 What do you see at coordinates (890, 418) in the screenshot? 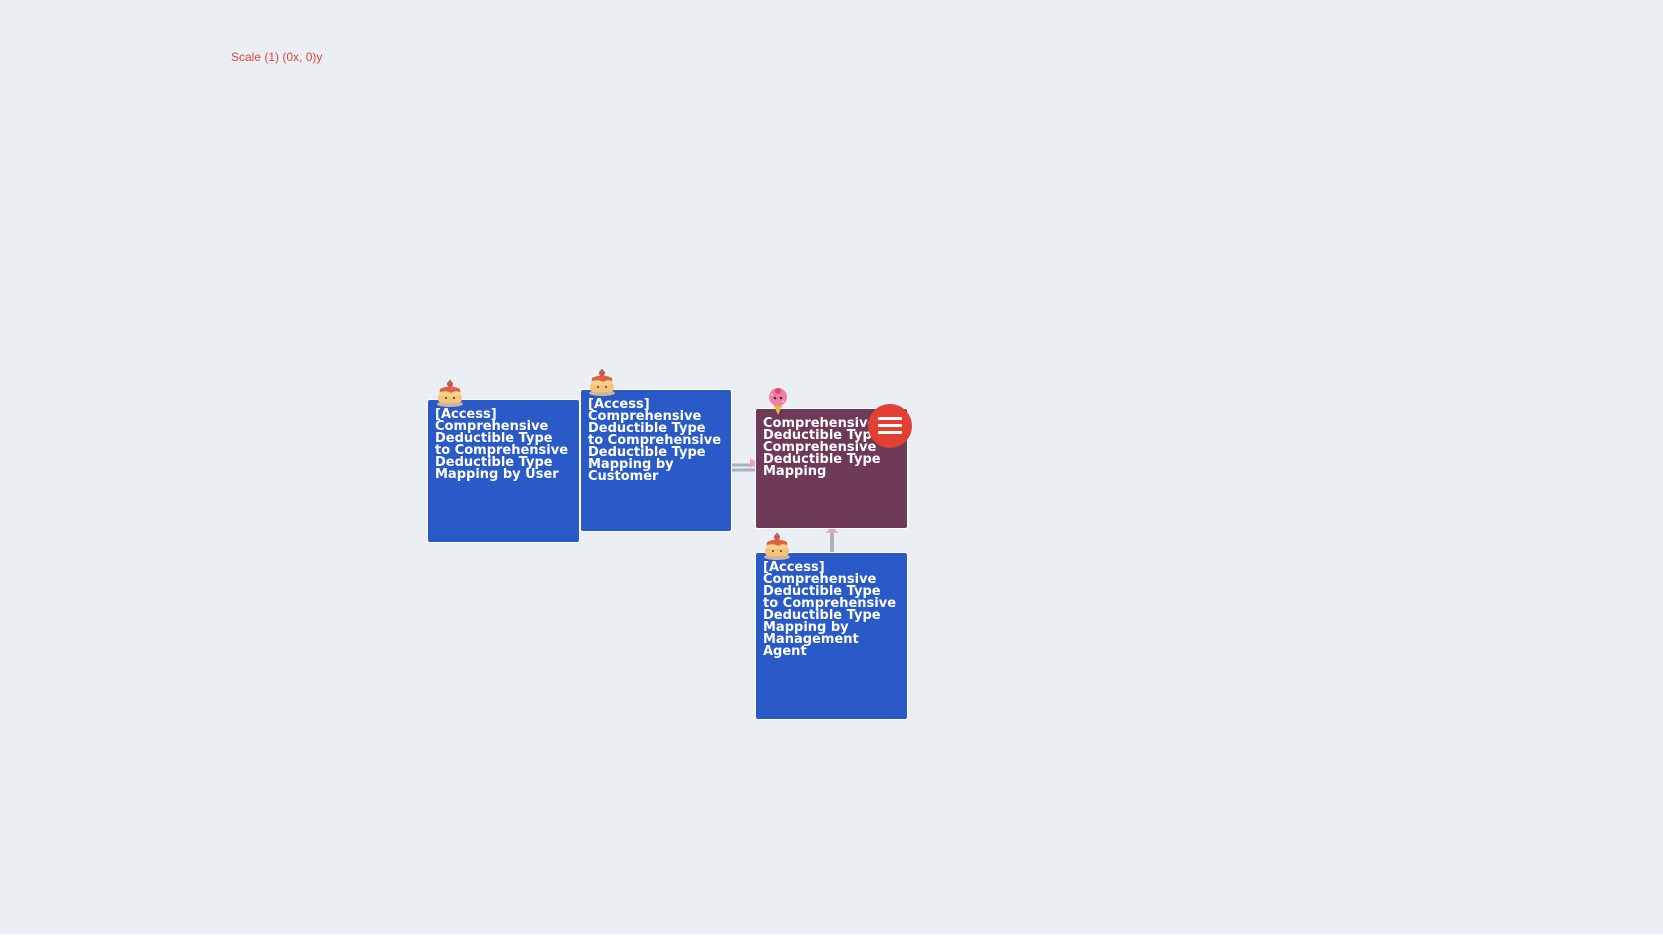
I see `hamburger-menu-icon` at bounding box center [890, 418].